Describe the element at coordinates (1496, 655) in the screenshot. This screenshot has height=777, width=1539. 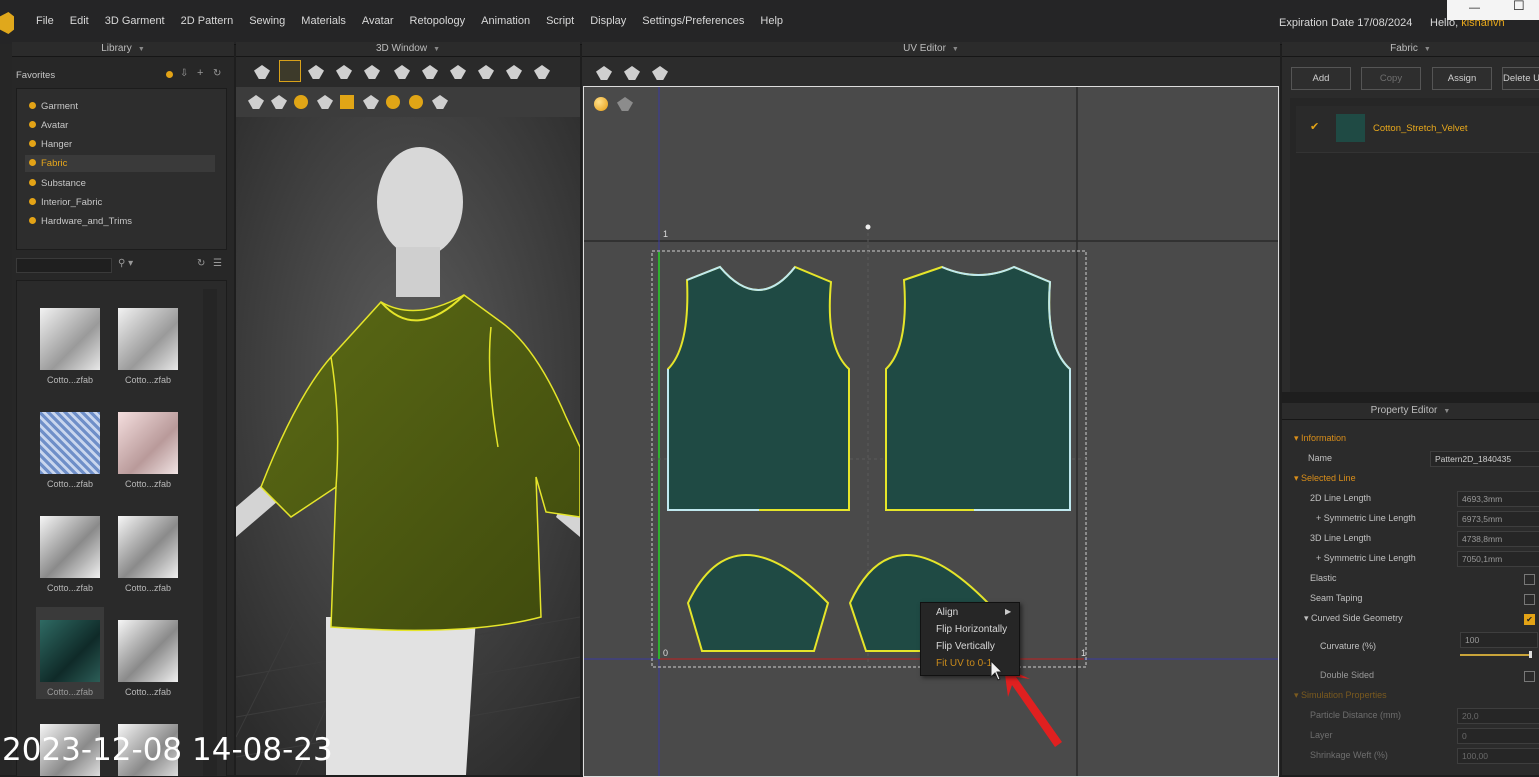
I see `curvature-slider` at that location.